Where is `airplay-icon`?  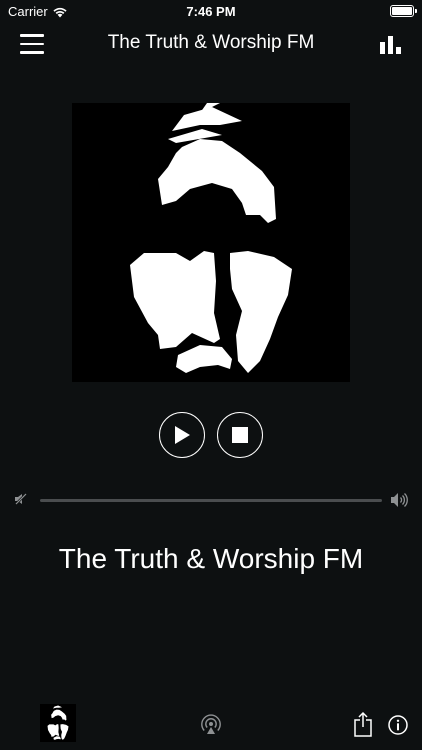
airplay-icon is located at coordinates (211, 725).